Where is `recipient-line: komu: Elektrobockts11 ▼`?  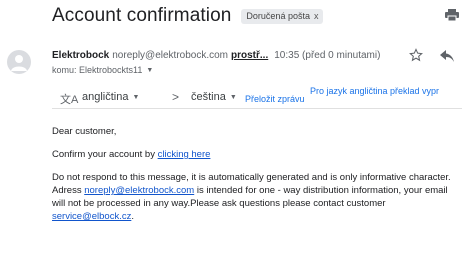
recipient-line: komu: Elektrobockts11 ▼ is located at coordinates (102, 70).